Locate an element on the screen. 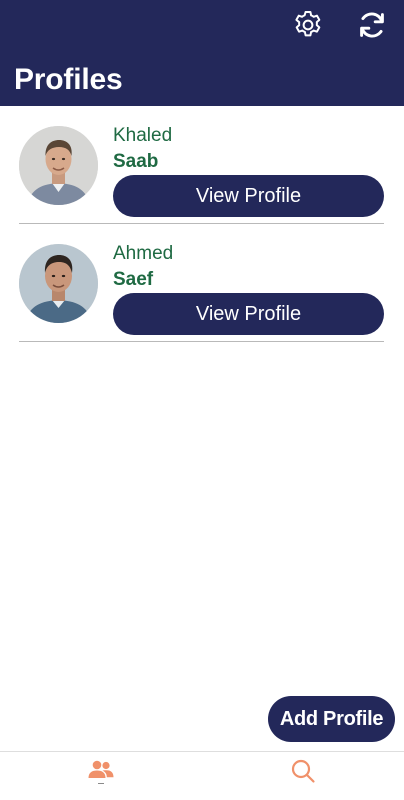 This screenshot has height=800, width=404. settings-button is located at coordinates (308, 25).